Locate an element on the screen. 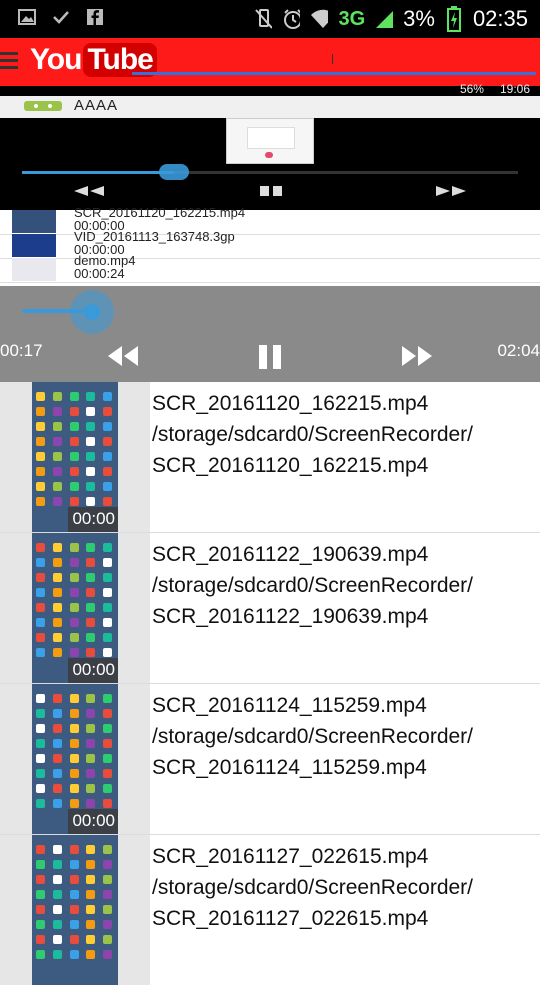 The width and height of the screenshot is (540, 985). background-pause-icon is located at coordinates (271, 192).